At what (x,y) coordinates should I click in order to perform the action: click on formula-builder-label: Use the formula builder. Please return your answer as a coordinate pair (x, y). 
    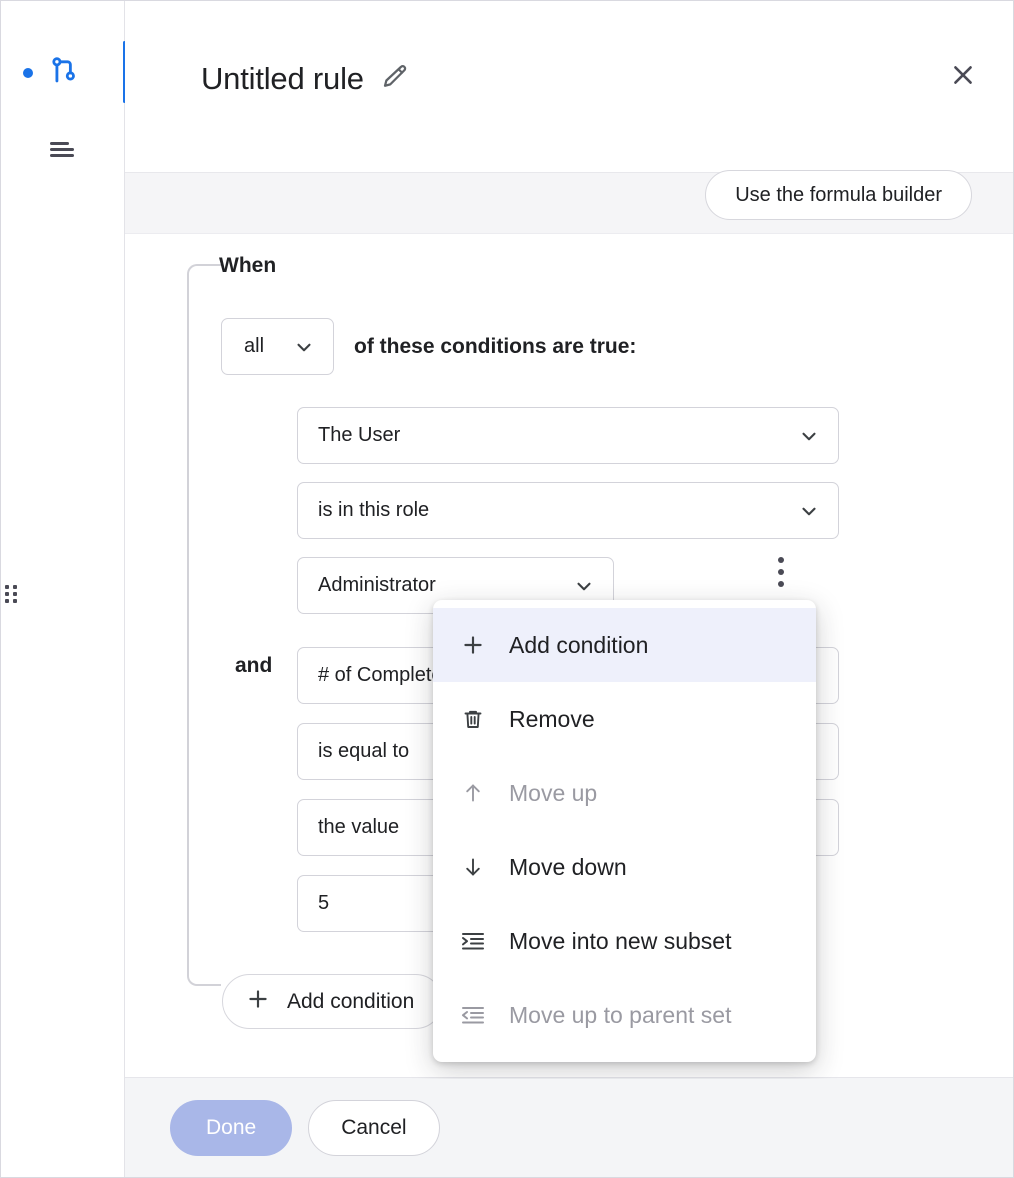
    Looking at the image, I should click on (838, 194).